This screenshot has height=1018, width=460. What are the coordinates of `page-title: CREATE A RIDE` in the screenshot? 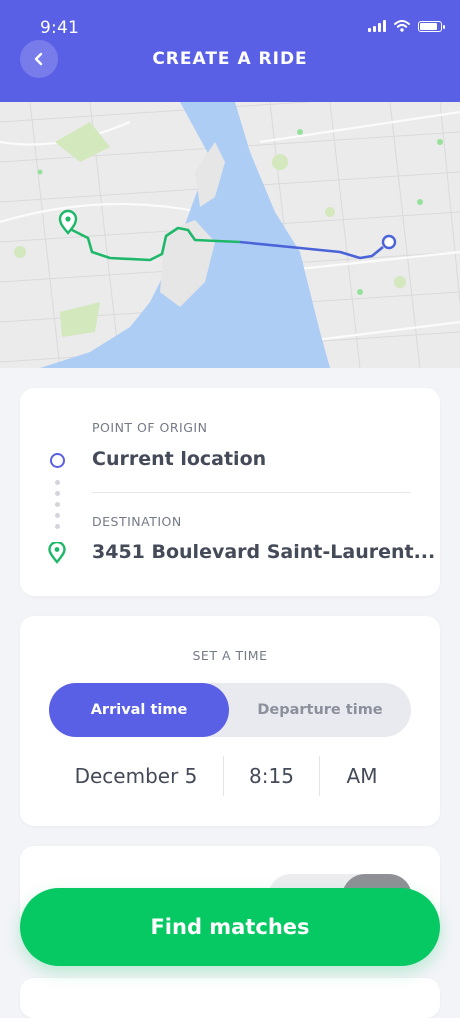 It's located at (230, 59).